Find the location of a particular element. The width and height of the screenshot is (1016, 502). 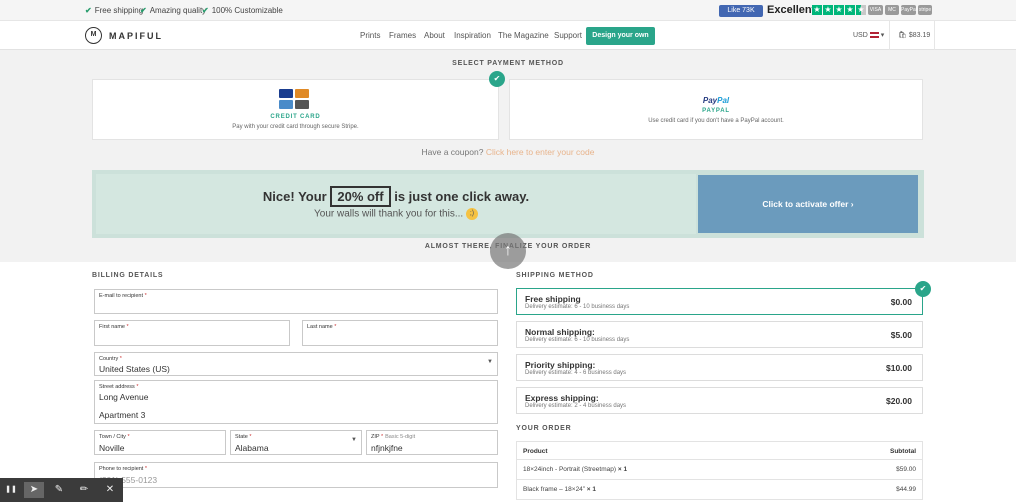

activate-offer-button: Click to activate offer › is located at coordinates (808, 204).